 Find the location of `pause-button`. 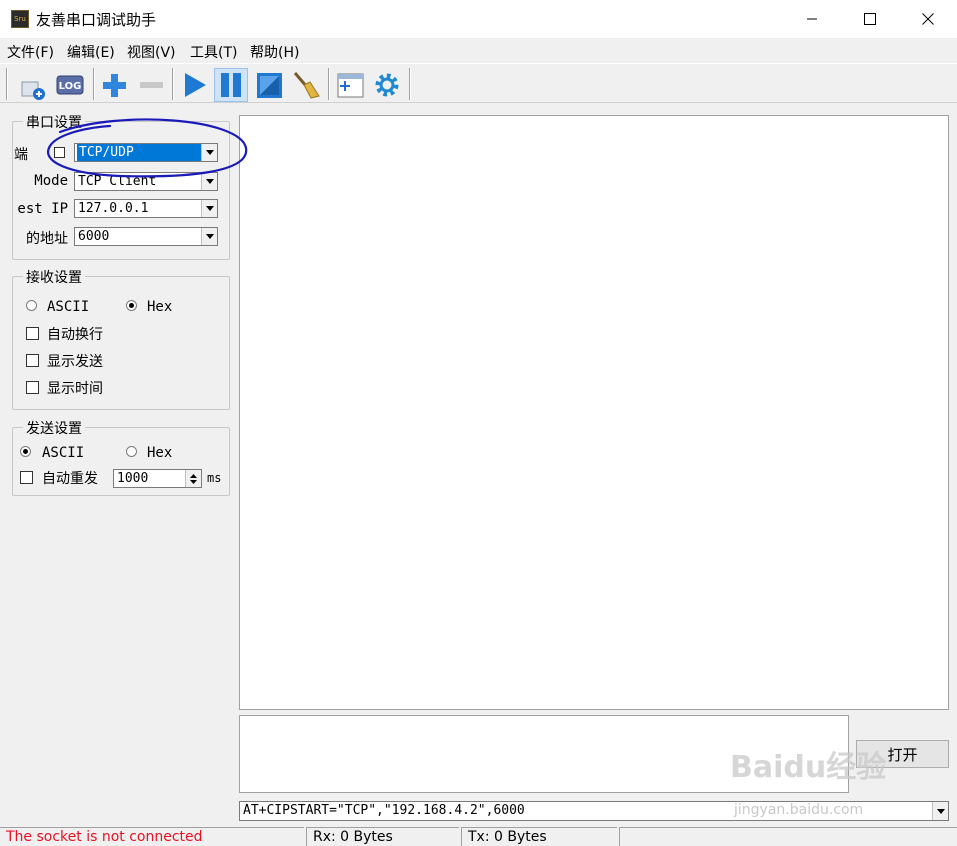

pause-button is located at coordinates (231, 85).